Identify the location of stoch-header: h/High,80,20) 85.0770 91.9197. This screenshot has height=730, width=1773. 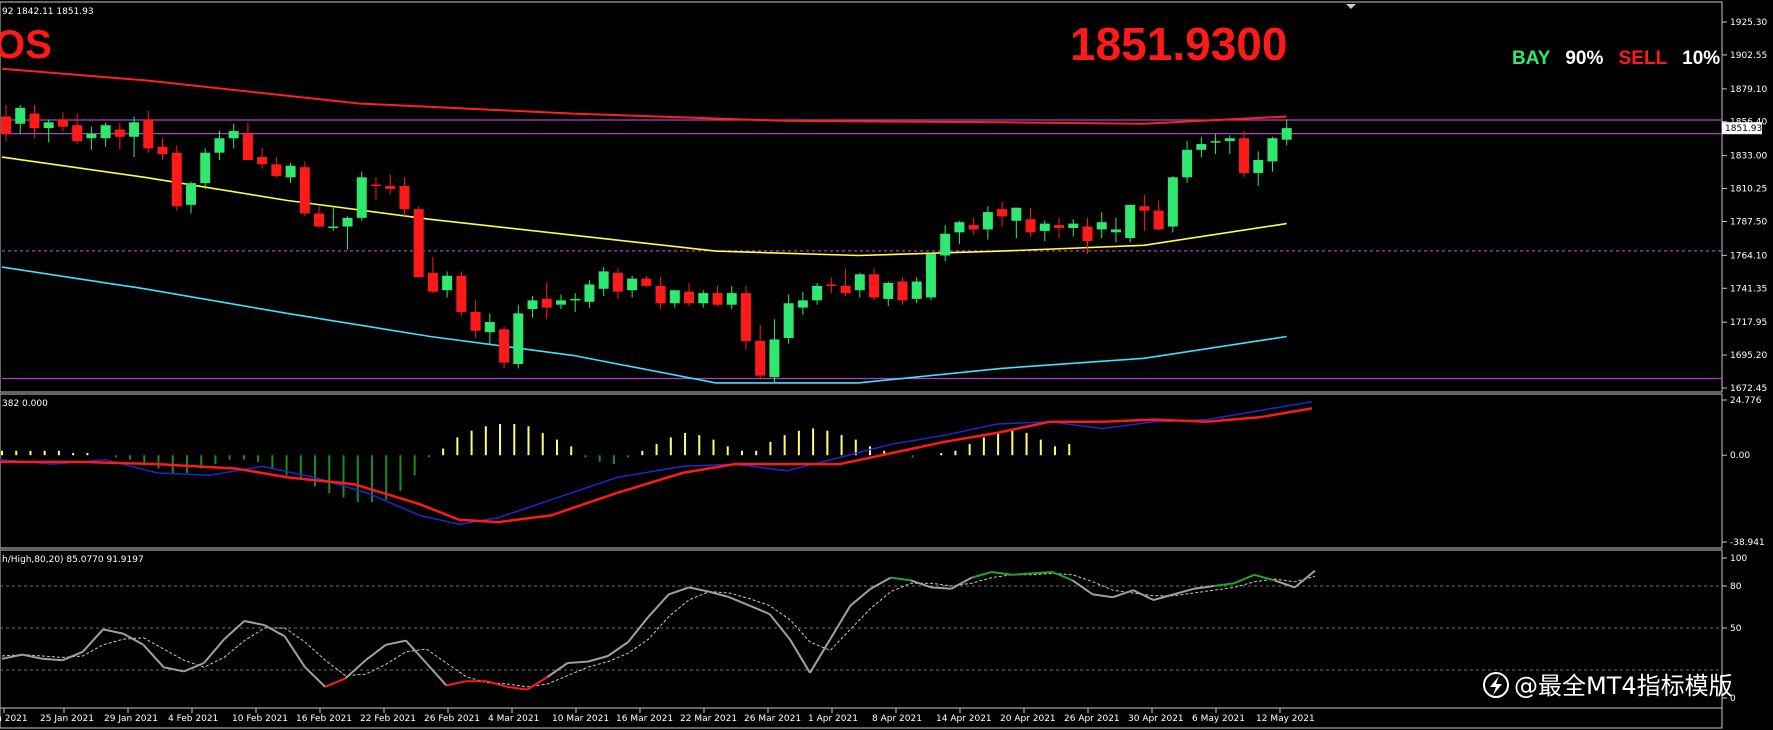
(73, 560).